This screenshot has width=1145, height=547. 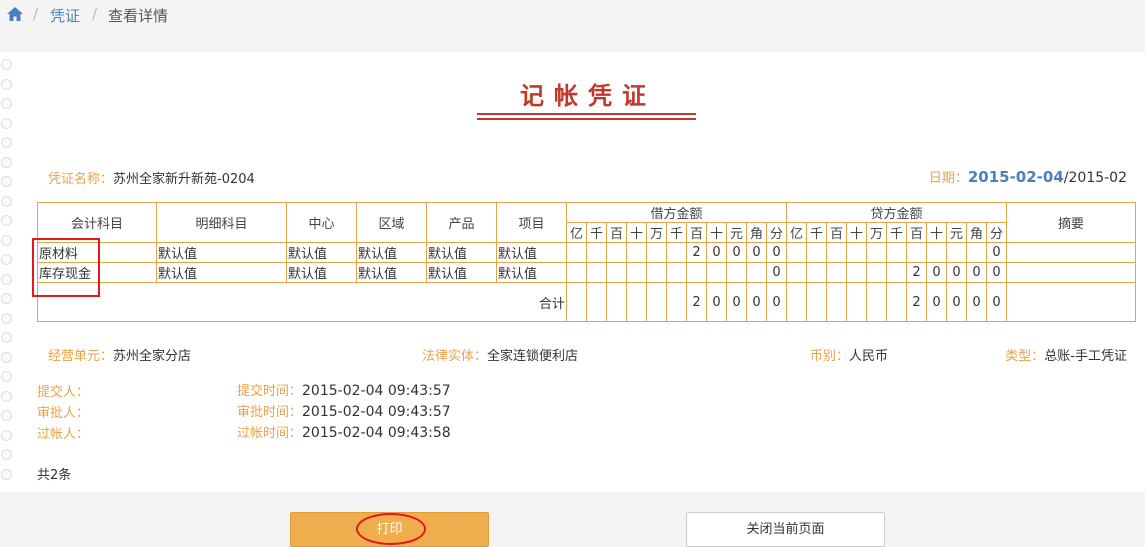 What do you see at coordinates (184, 179) in the screenshot?
I see `voucher-name-value: 苏州全家新升新苑-0204` at bounding box center [184, 179].